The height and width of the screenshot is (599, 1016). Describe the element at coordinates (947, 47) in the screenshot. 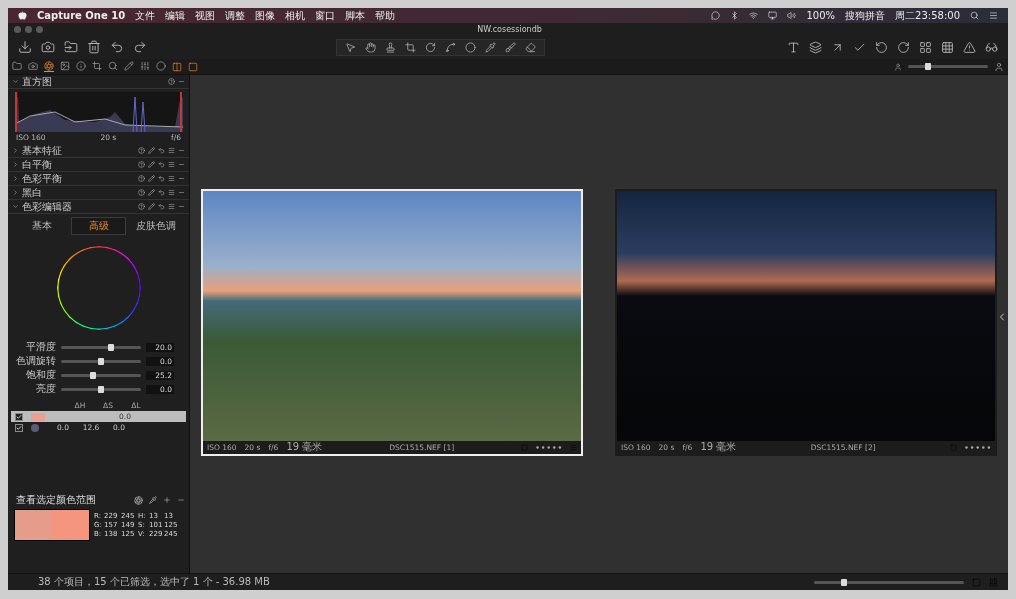

I see `grid-lines-icon` at that location.